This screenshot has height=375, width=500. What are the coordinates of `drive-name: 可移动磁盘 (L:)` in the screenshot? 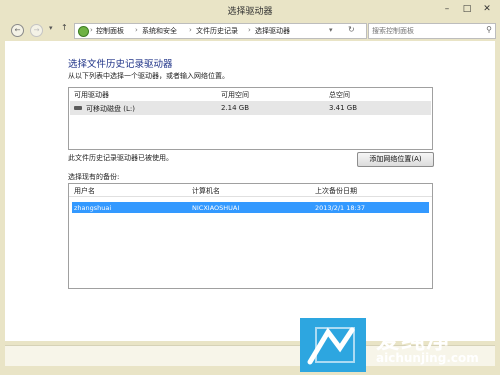 It's located at (110, 109).